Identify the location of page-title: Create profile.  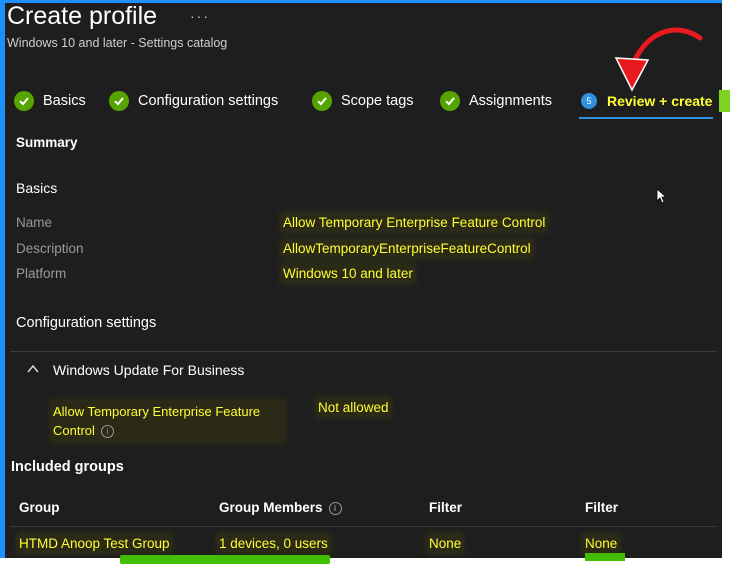
(82, 16).